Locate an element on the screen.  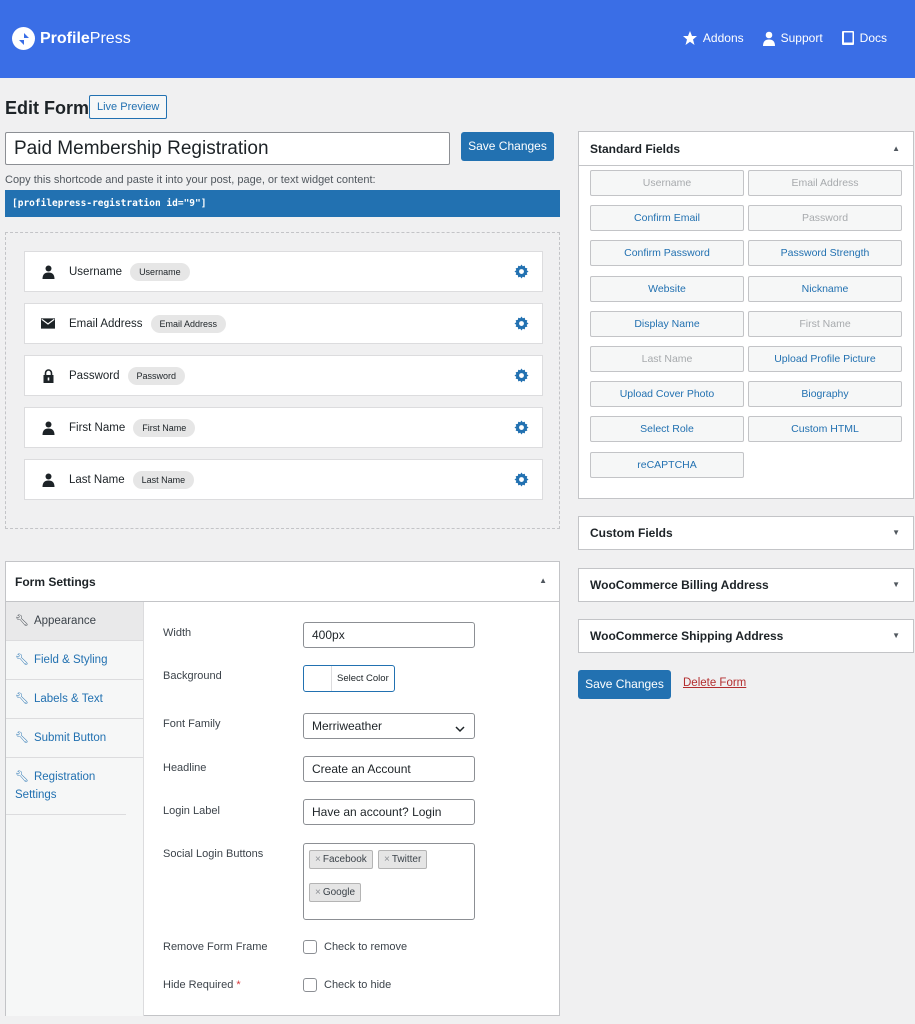
lock-icon is located at coordinates (48, 375).